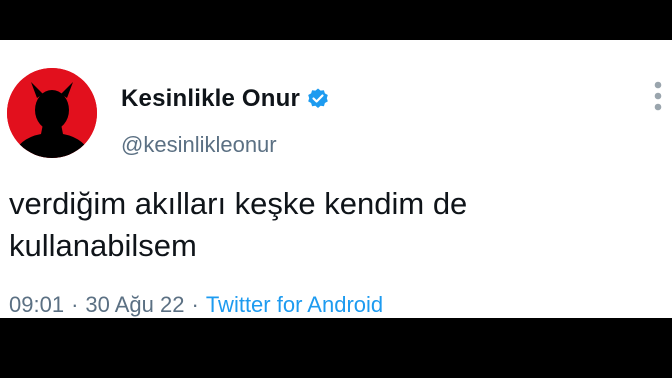 The height and width of the screenshot is (378, 672). Describe the element at coordinates (210, 99) in the screenshot. I see `display-name: Kesinlikle Onur` at that location.